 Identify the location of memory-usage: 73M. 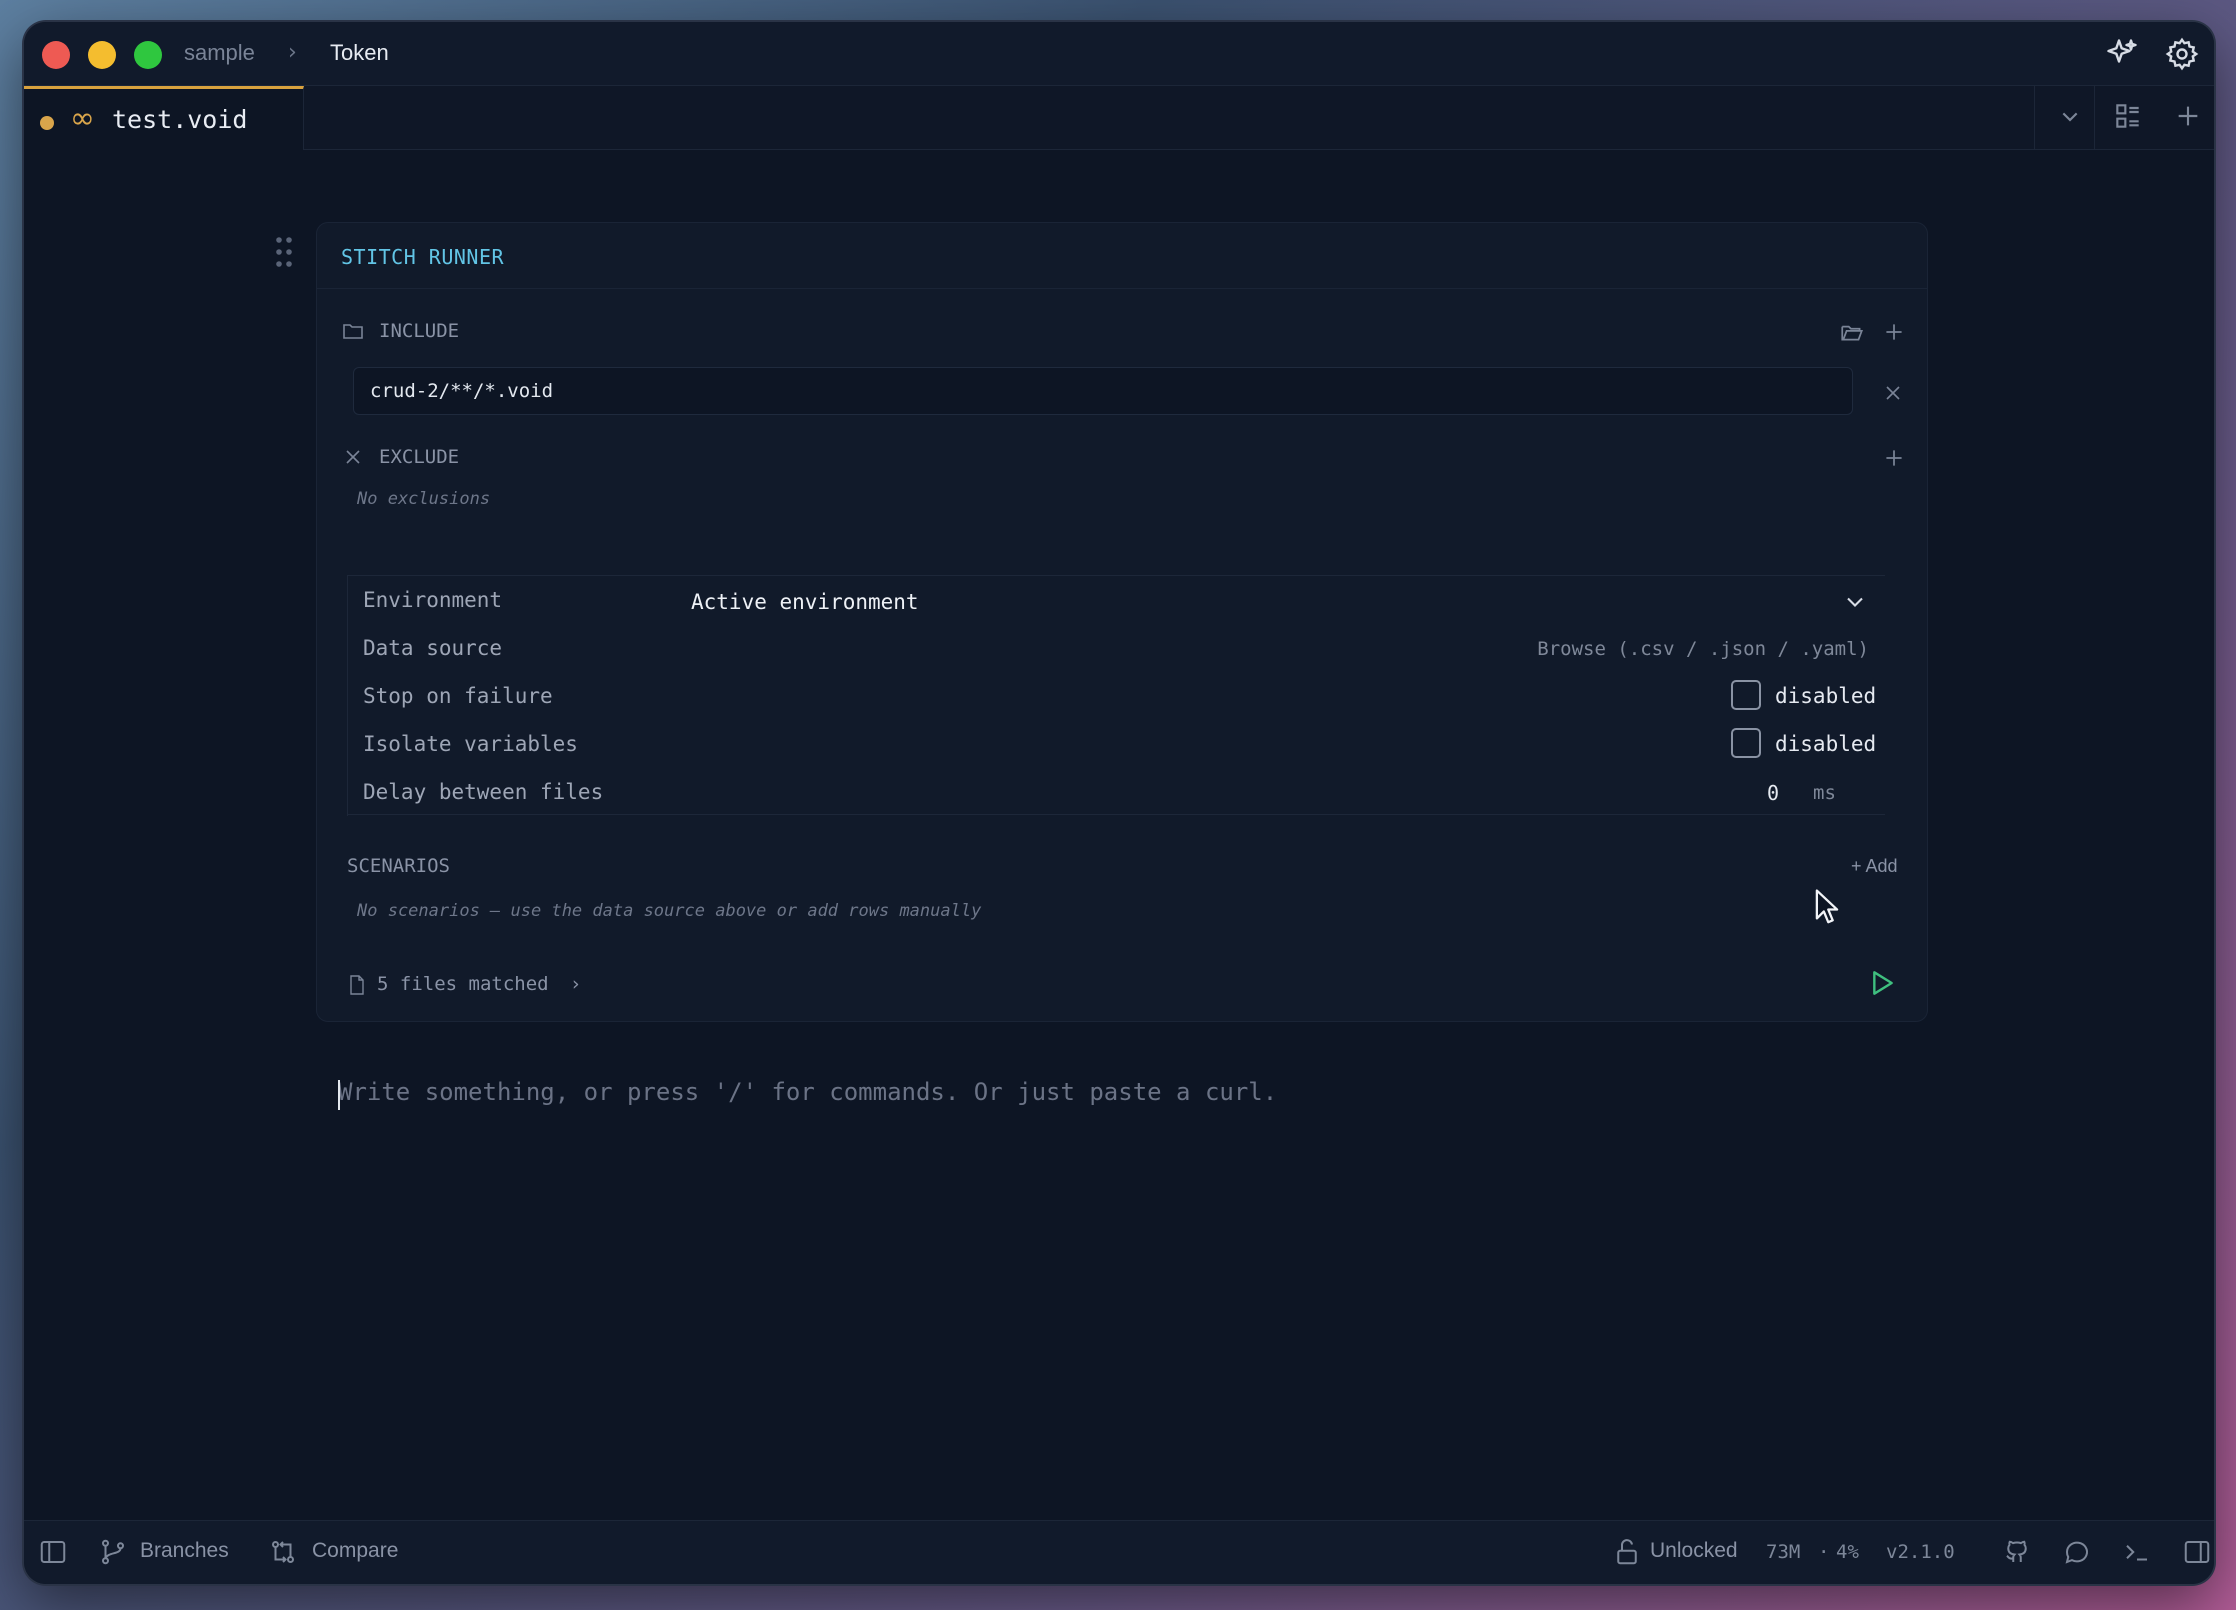
(1783, 1552).